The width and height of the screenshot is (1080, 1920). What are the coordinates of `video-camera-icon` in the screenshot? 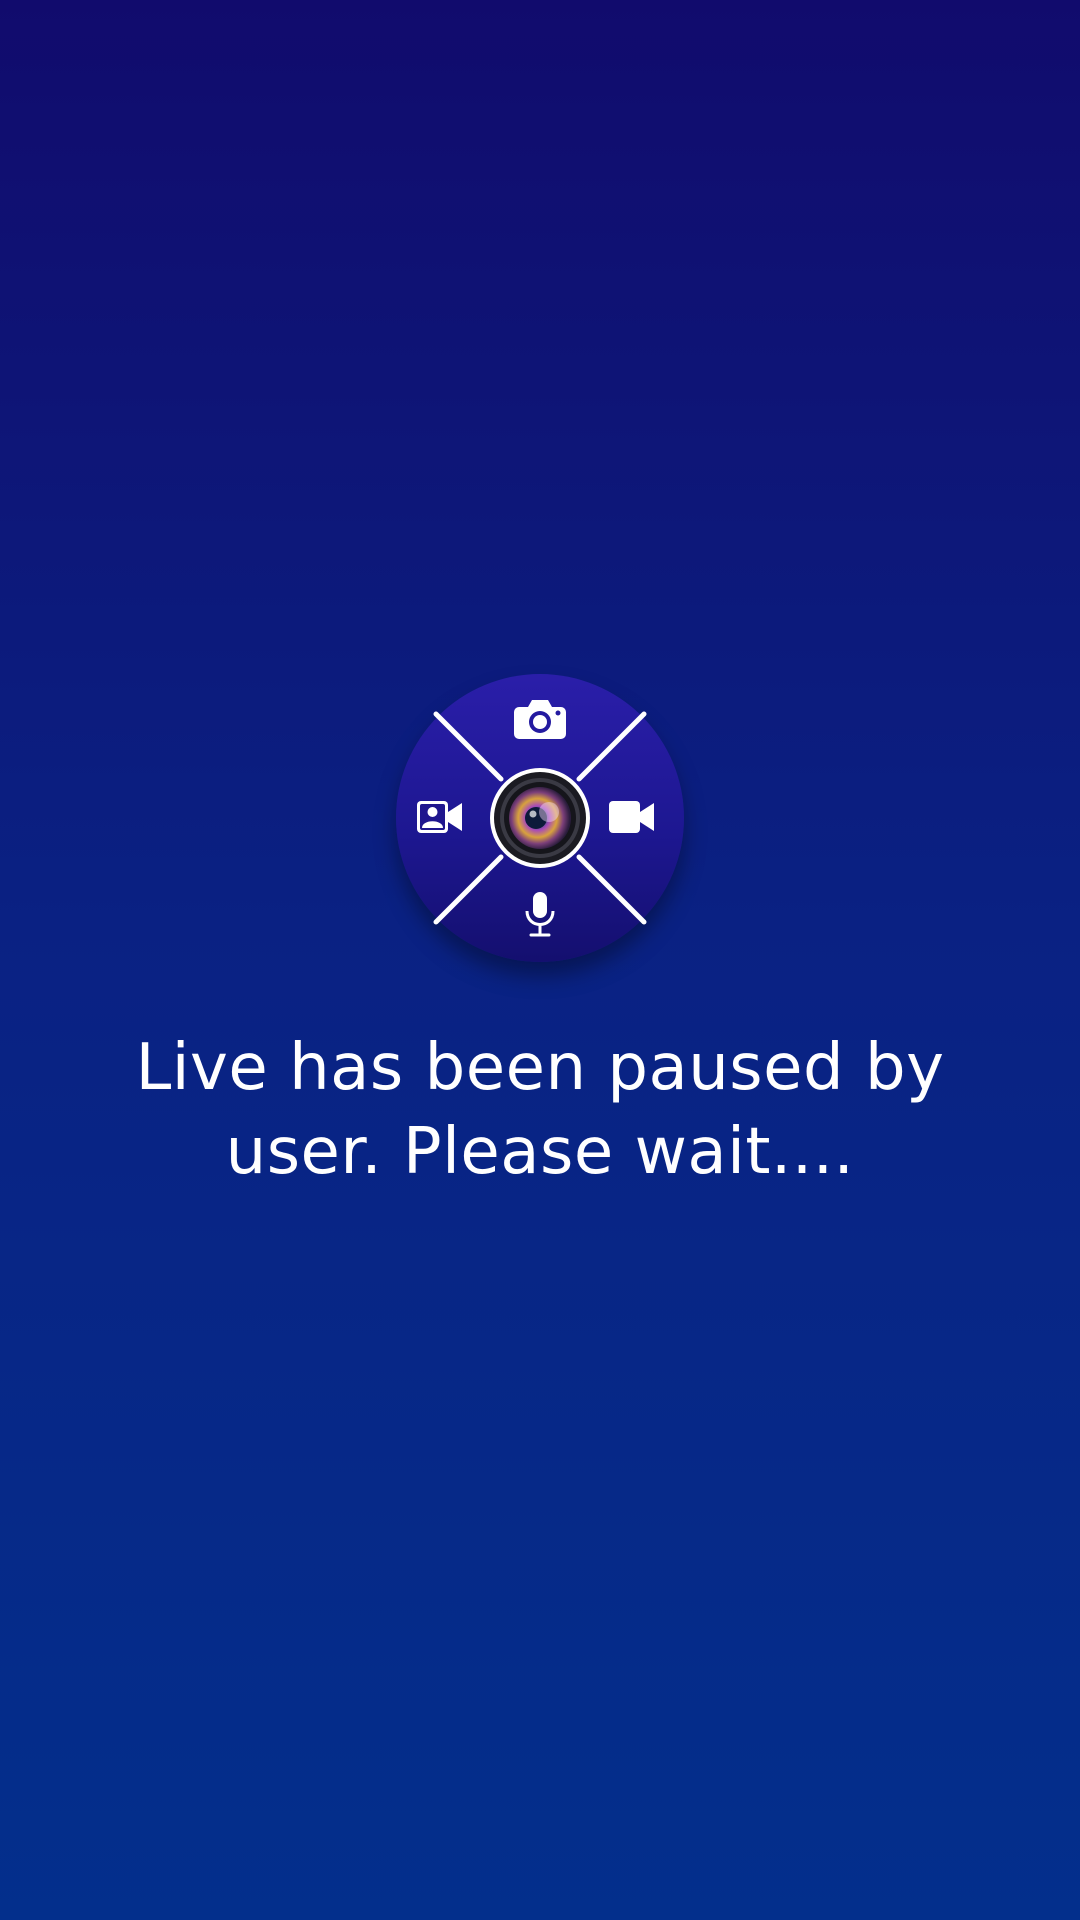 It's located at (632, 817).